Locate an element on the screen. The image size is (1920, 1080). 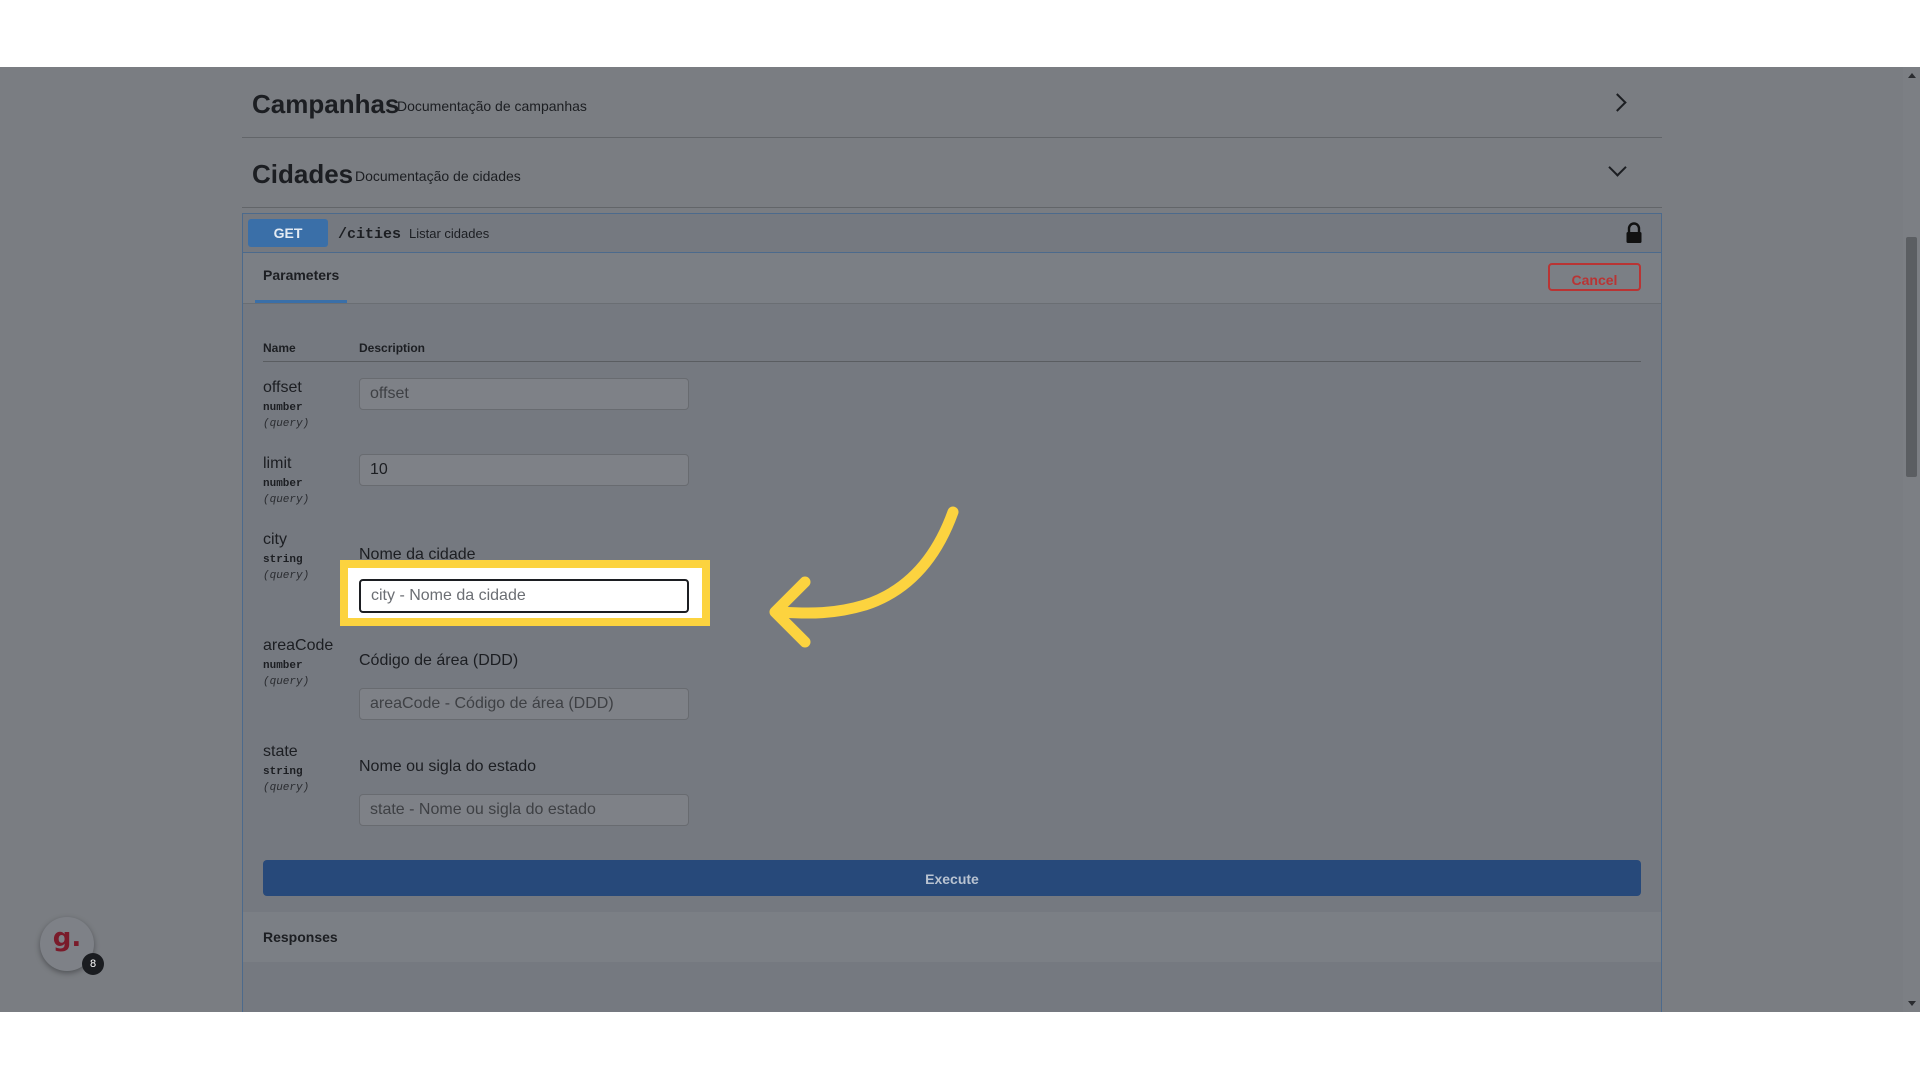
notification-badge: 8 is located at coordinates (93, 964).